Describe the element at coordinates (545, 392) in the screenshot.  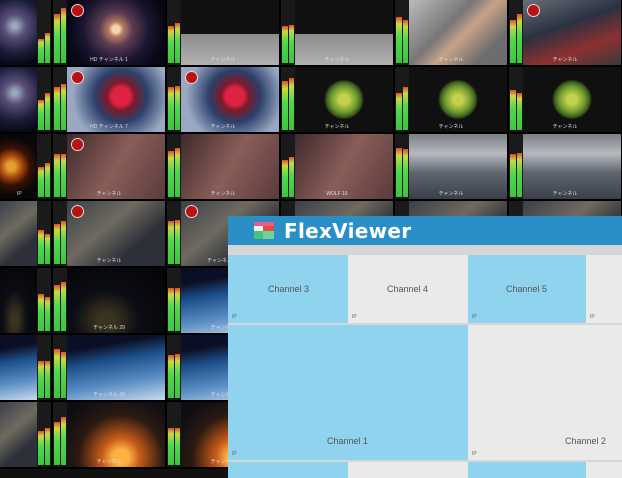
I see `channel-2-tile: Channel 2 IP` at that location.